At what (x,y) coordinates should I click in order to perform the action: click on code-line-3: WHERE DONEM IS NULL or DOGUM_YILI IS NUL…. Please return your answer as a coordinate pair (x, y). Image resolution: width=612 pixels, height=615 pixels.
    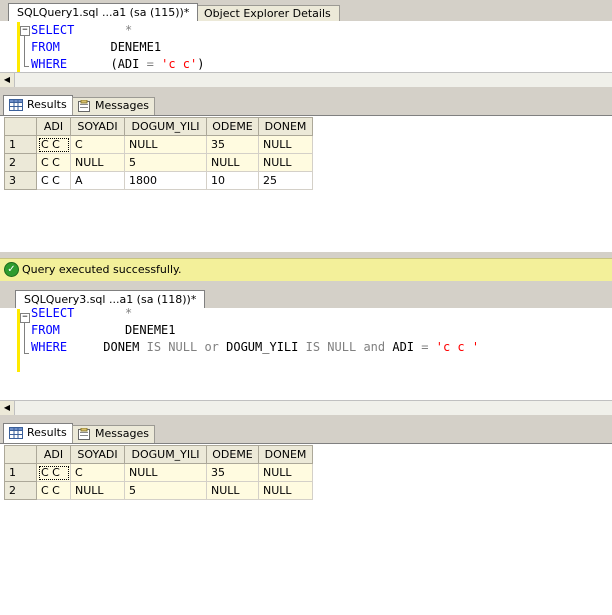
    Looking at the image, I should click on (255, 347).